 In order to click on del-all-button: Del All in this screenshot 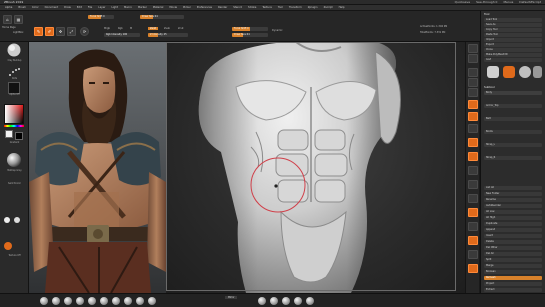, I will do `click(513, 254)`.